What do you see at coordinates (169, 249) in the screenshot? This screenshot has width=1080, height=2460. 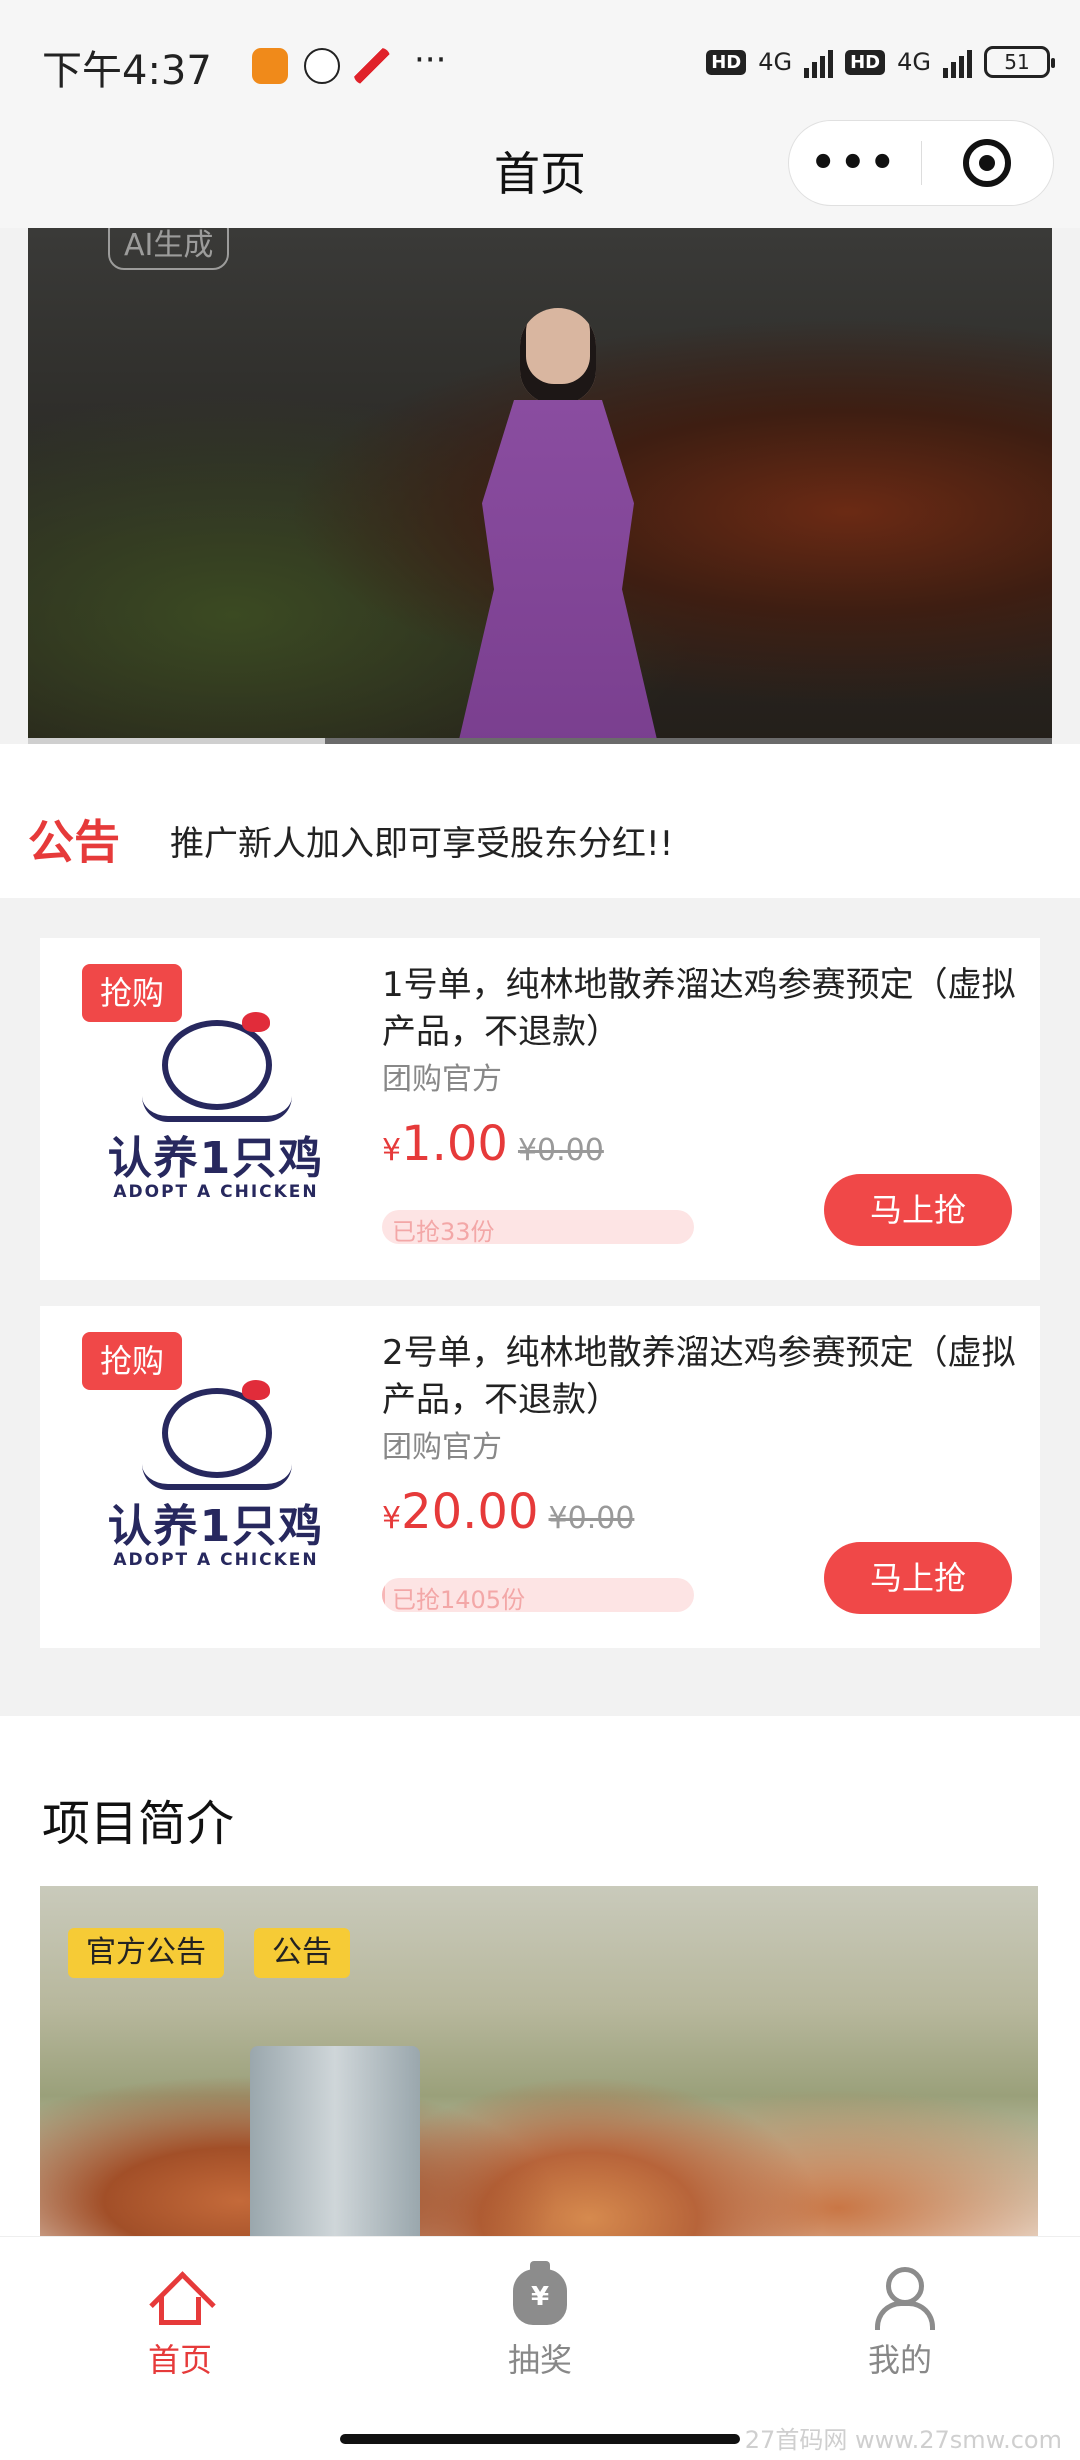 I see `ai-generated-tag: AI生成` at bounding box center [169, 249].